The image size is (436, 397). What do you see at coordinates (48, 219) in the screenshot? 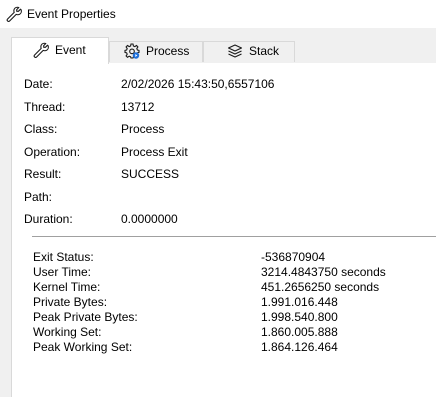
I see `duration-label: Duration:` at bounding box center [48, 219].